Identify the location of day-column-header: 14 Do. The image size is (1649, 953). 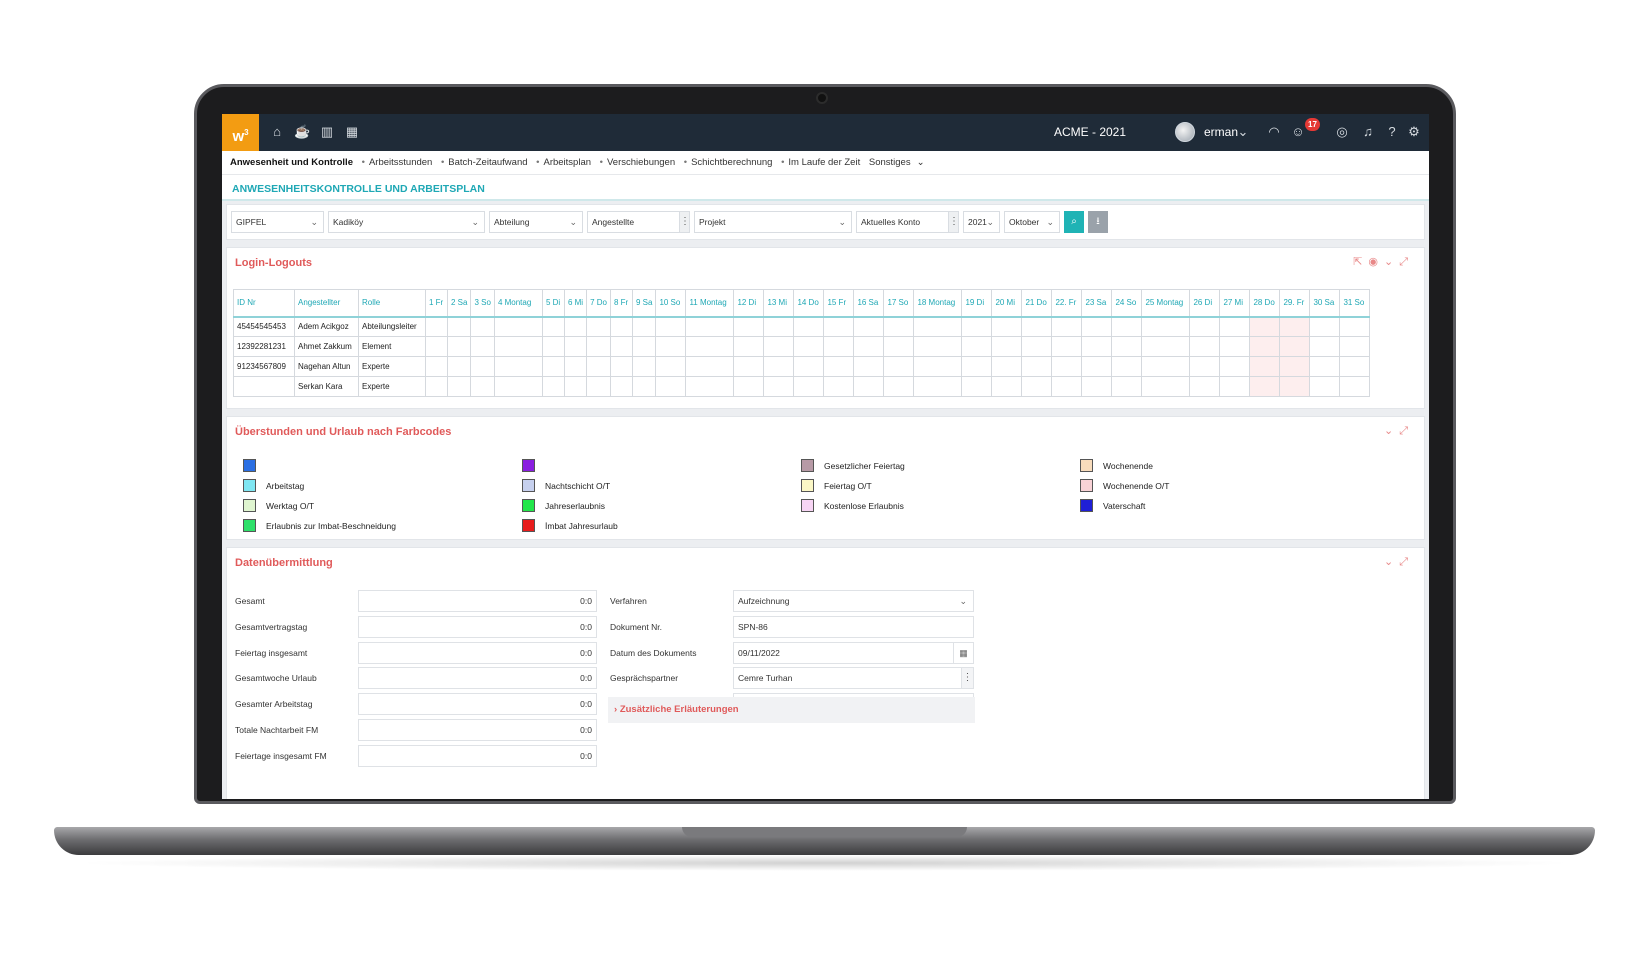
(809, 303).